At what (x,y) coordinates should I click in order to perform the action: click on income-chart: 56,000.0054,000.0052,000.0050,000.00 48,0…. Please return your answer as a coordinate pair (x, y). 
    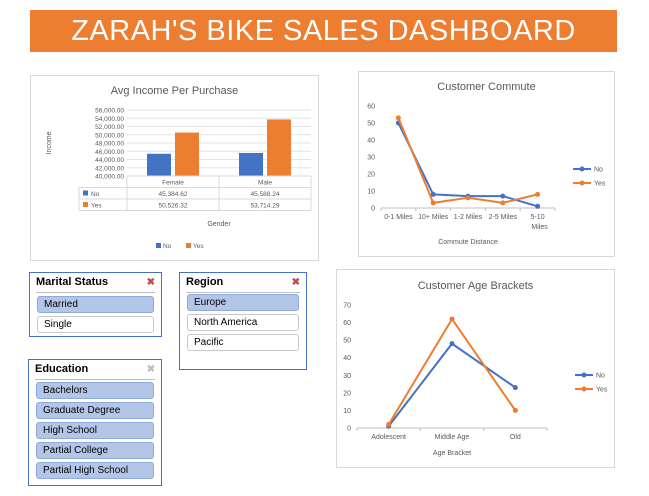
    Looking at the image, I should click on (179, 179).